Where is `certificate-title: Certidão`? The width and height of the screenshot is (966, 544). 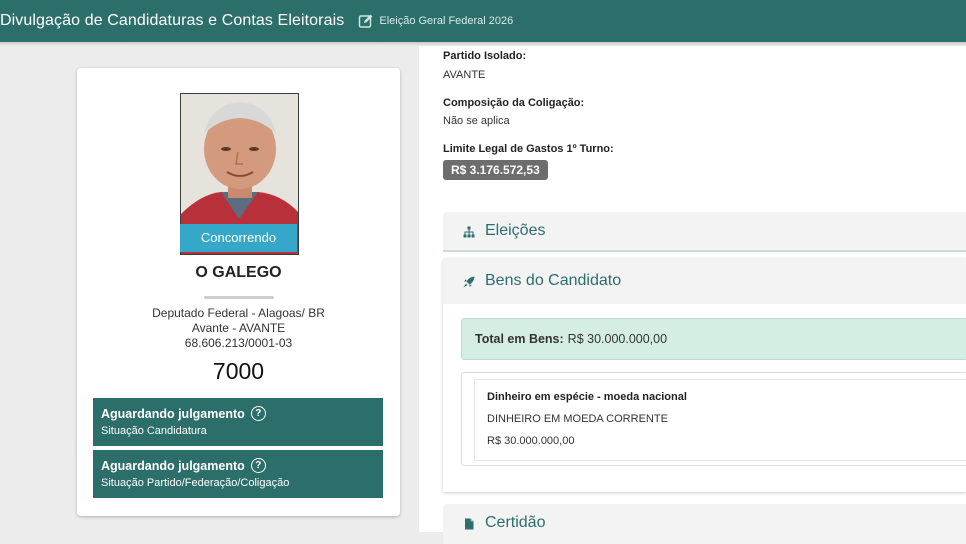 certificate-title: Certidão is located at coordinates (515, 522).